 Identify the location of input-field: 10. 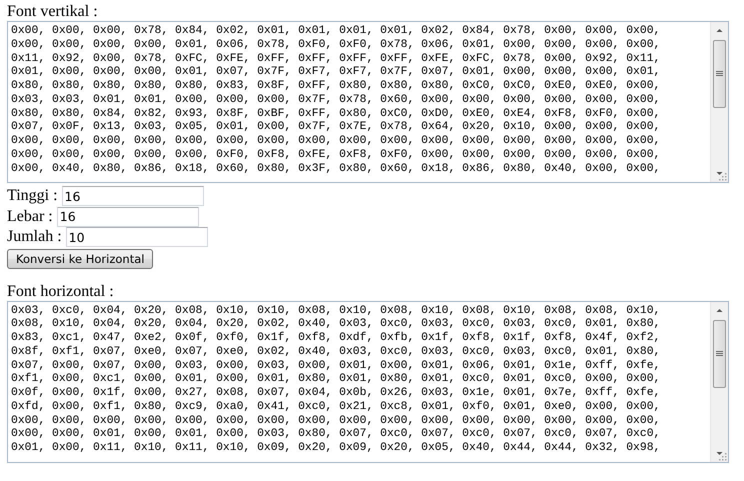
(137, 237).